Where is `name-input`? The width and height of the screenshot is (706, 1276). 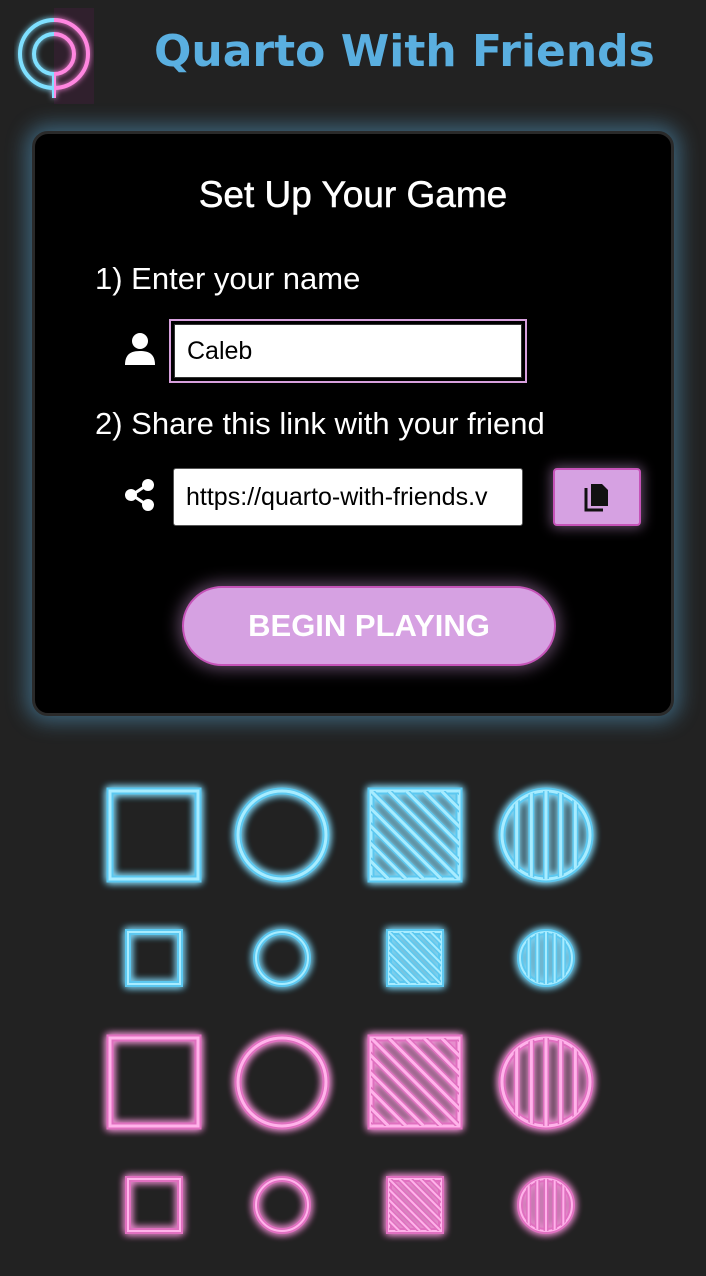
name-input is located at coordinates (348, 351).